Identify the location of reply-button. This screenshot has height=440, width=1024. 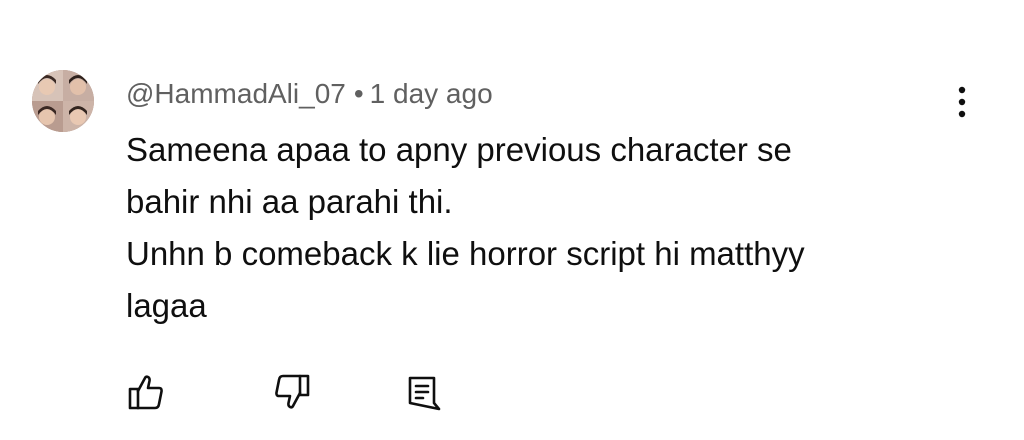
(422, 392).